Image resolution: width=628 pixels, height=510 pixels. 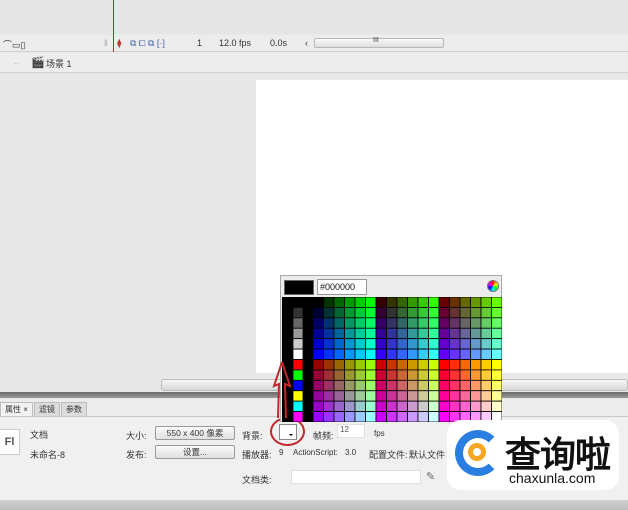 I want to click on hex-input: #000000, so click(x=342, y=287).